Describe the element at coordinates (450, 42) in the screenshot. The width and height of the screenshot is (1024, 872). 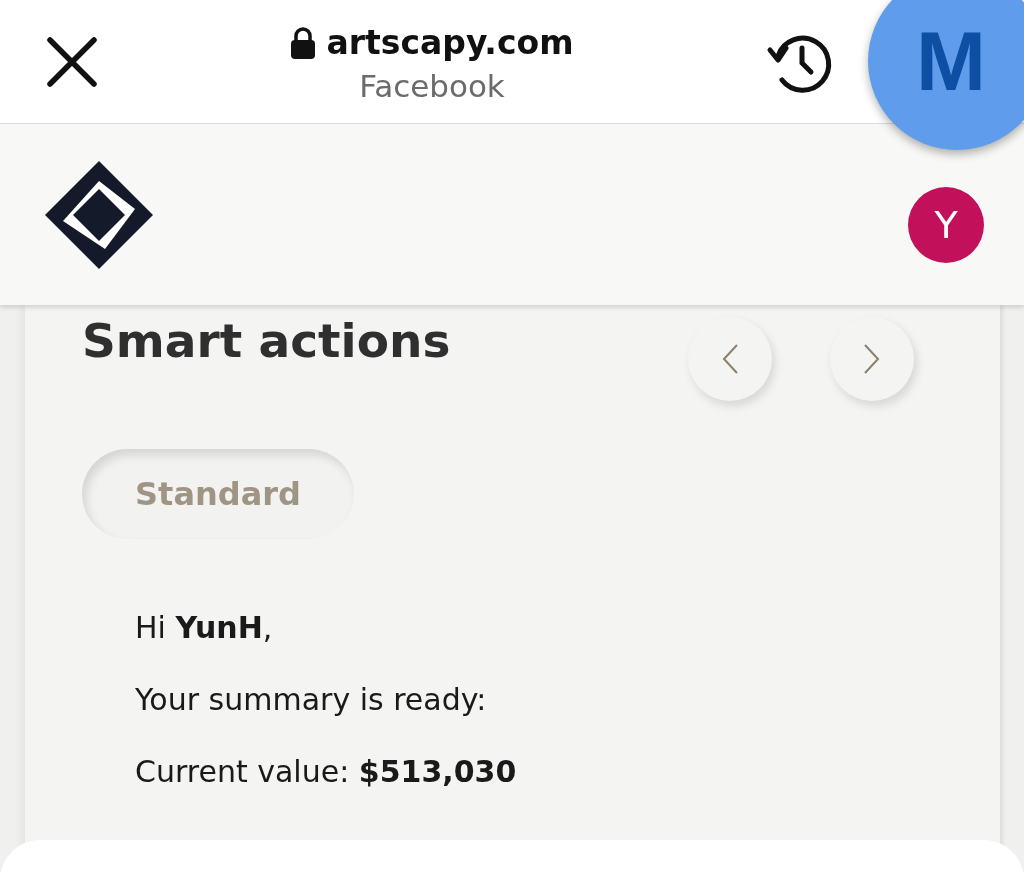
I see `site-domain: artscapy.com` at that location.